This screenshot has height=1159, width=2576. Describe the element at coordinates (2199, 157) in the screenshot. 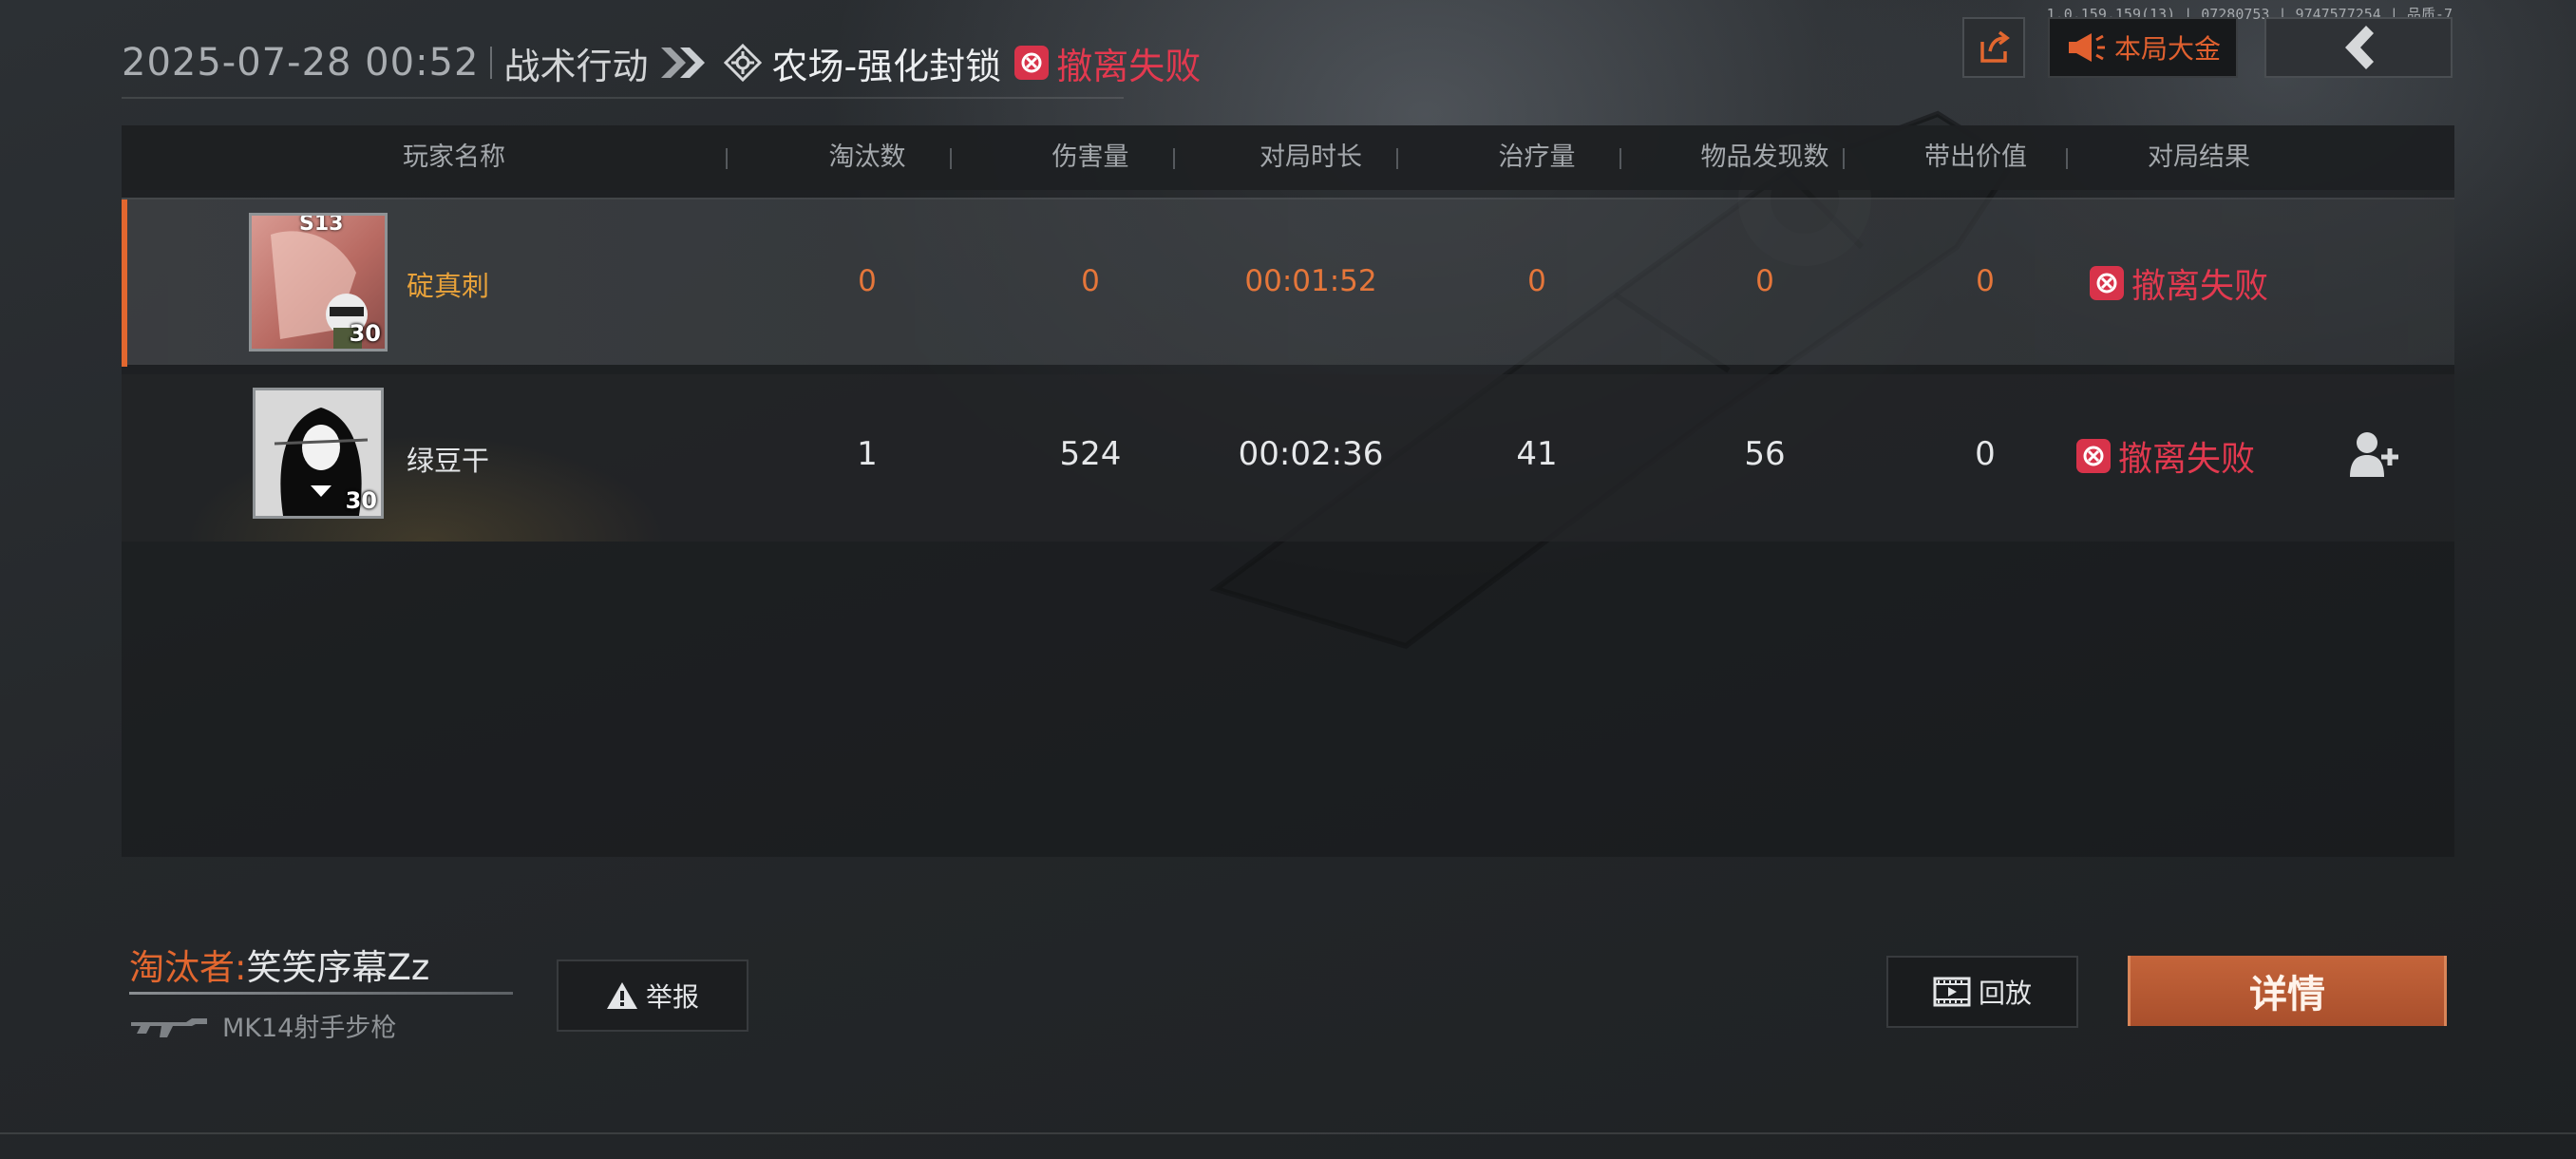

I see `column-match-result: 对局结果` at that location.